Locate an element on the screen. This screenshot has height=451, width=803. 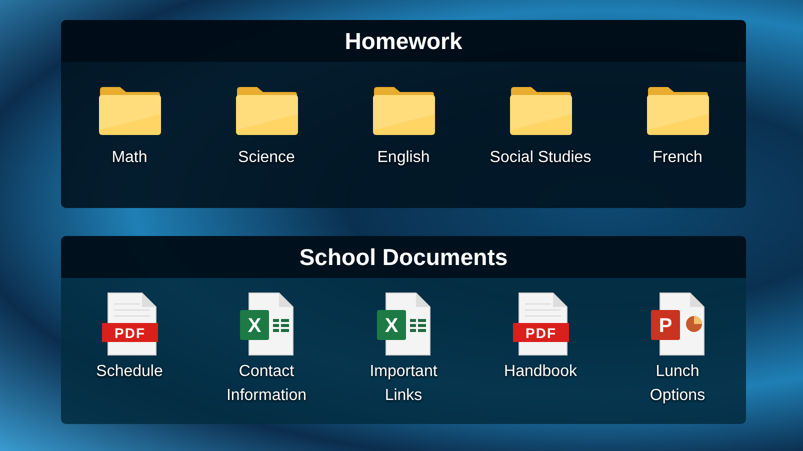
item-label: Science is located at coordinates (266, 158).